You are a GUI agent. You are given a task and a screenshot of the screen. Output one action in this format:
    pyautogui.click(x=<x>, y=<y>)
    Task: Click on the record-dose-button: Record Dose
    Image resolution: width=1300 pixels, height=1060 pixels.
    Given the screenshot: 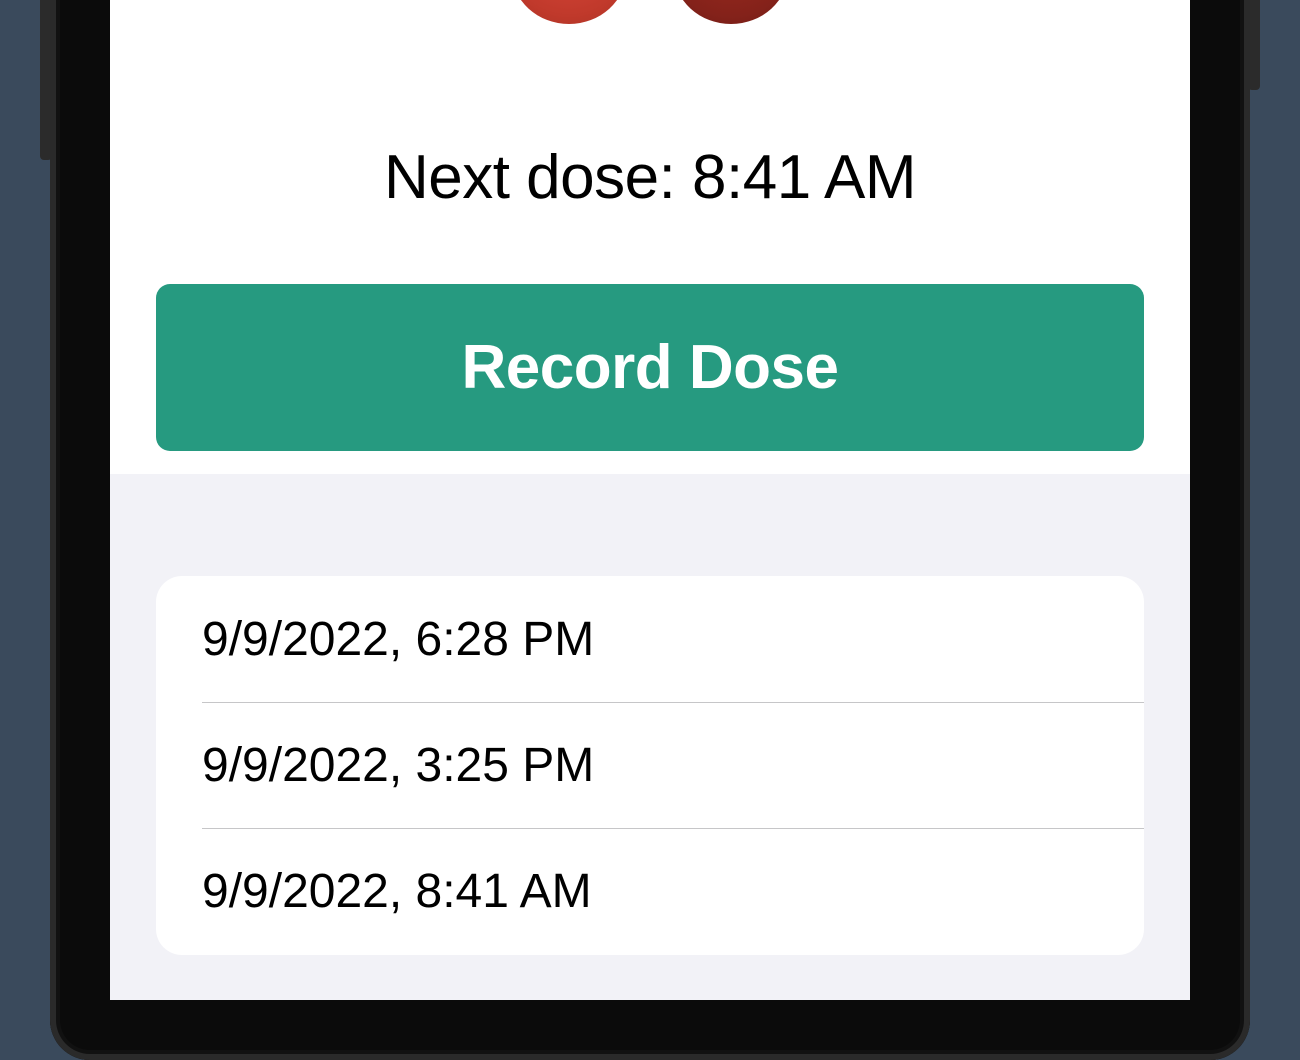 What is the action you would take?
    pyautogui.click(x=650, y=367)
    